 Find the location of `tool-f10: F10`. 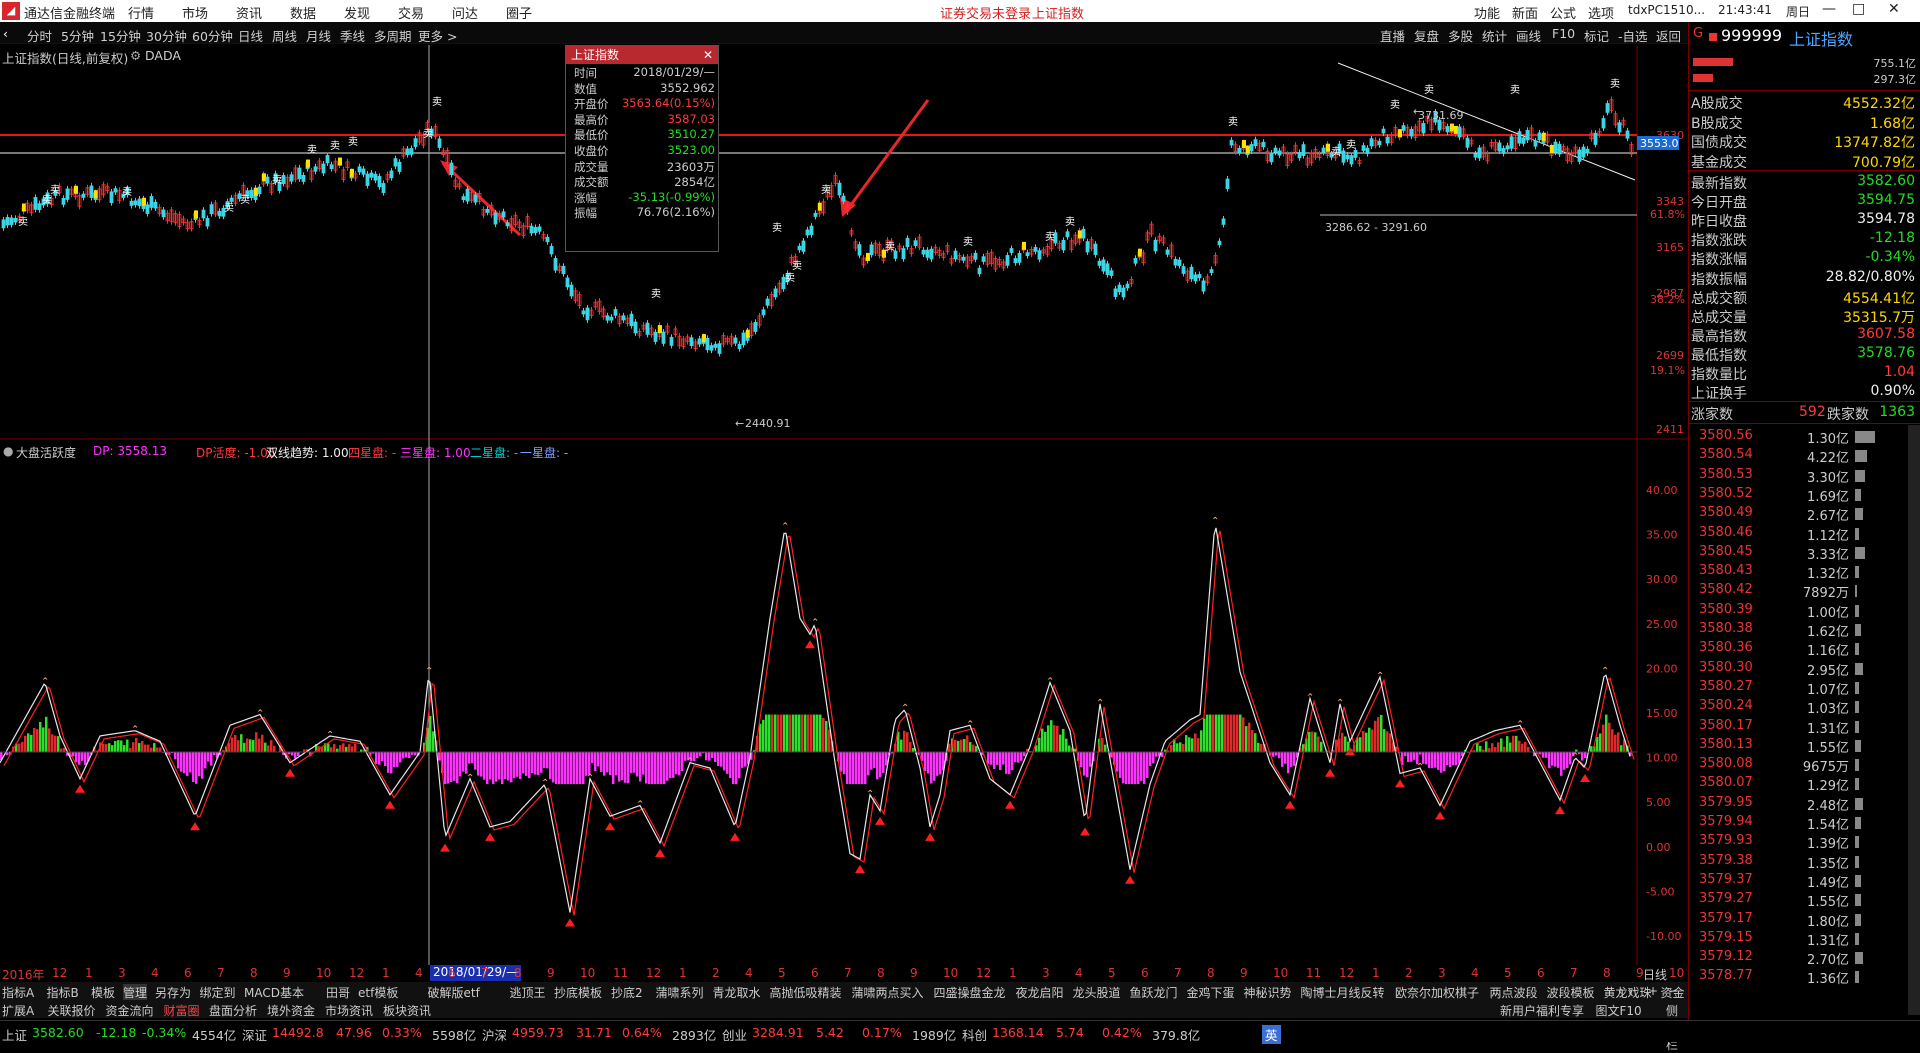

tool-f10: F10 is located at coordinates (1563, 33).